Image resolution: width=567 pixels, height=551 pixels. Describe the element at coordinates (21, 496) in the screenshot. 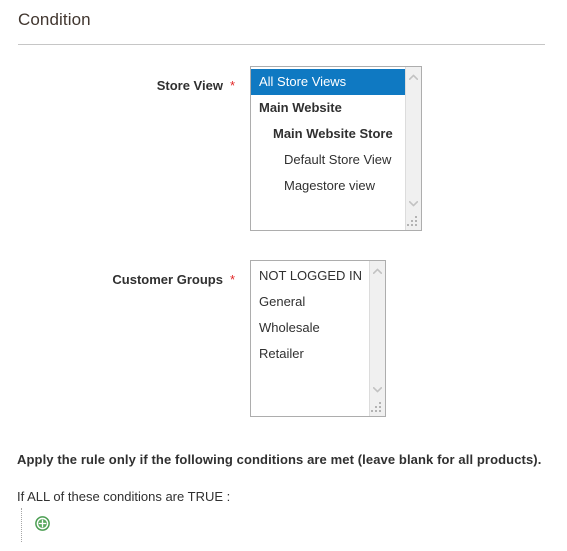

I see `conditions-prefix: If` at that location.